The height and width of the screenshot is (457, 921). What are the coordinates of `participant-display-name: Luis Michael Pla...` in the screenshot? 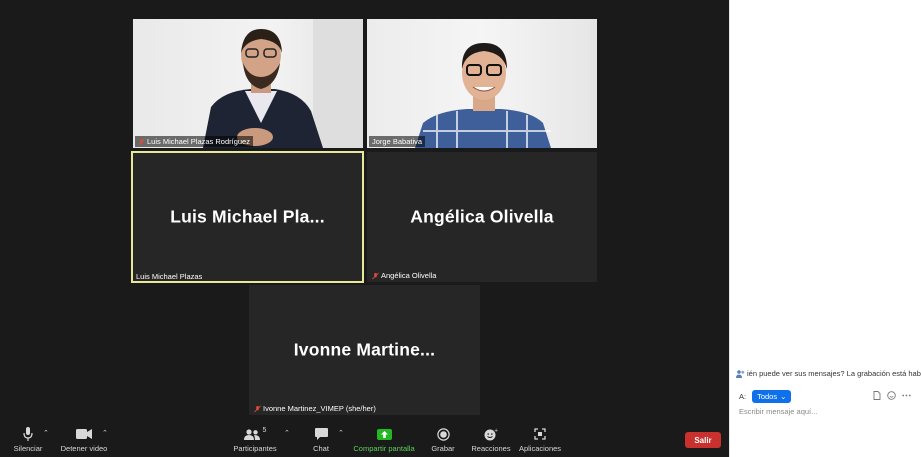 It's located at (247, 216).